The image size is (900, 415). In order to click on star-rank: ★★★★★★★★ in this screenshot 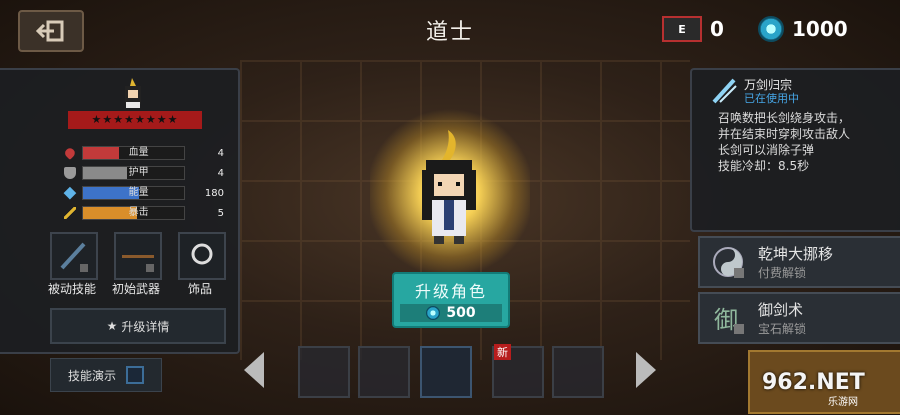, I will do `click(135, 120)`.